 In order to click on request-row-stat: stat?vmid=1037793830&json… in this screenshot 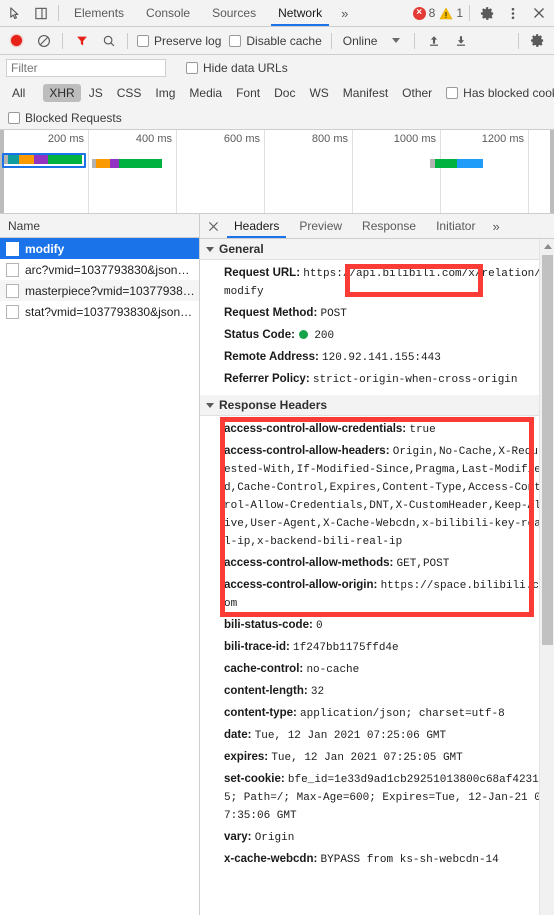, I will do `click(99, 311)`.